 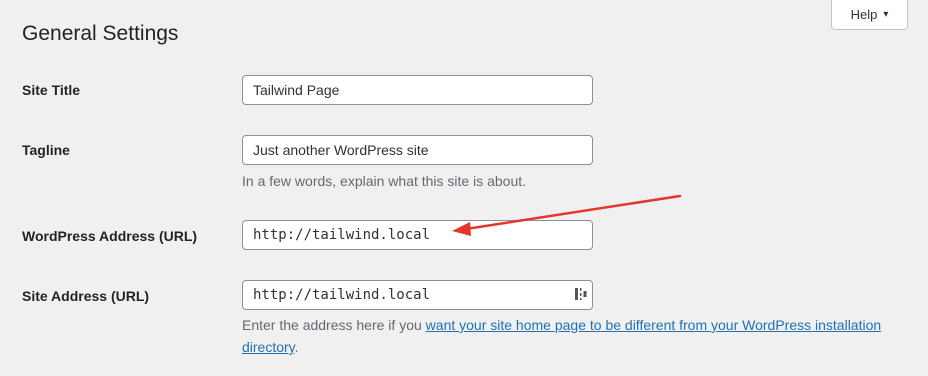 I want to click on site-address-description-prefix: Enter the address here if you, so click(x=334, y=325).